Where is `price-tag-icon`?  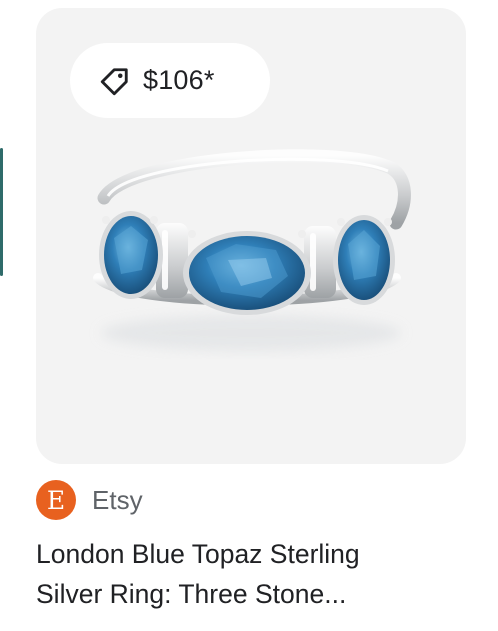 price-tag-icon is located at coordinates (114, 81).